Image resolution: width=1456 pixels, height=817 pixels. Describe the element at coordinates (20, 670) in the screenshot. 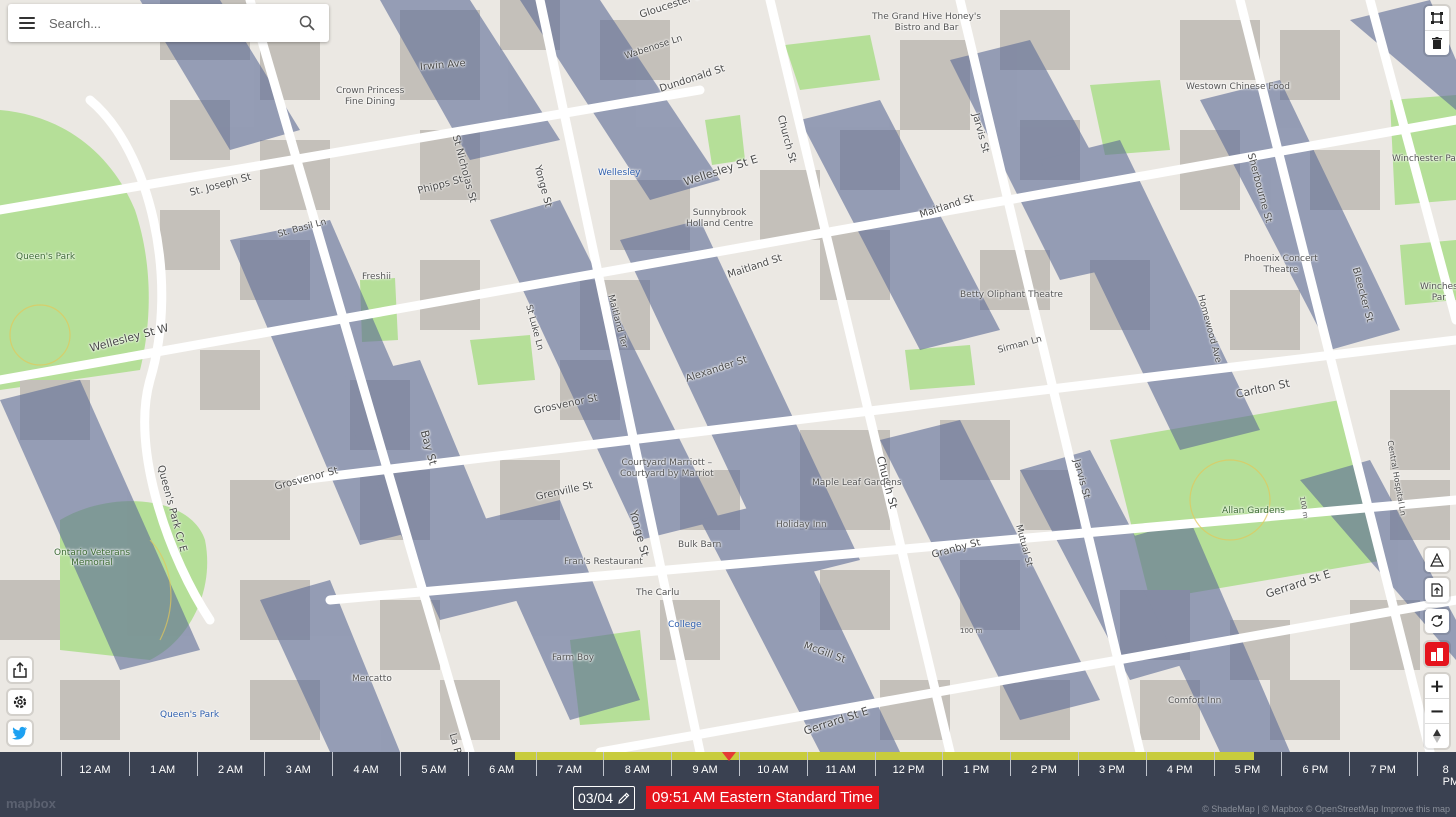

I see `share-icon` at that location.